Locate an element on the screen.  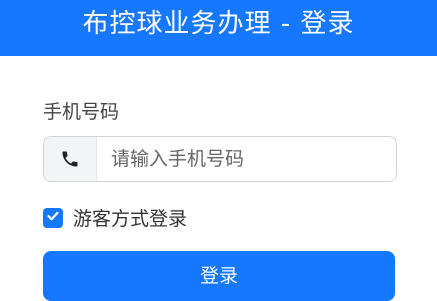
phone-field-label: 手机号码 is located at coordinates (81, 112).